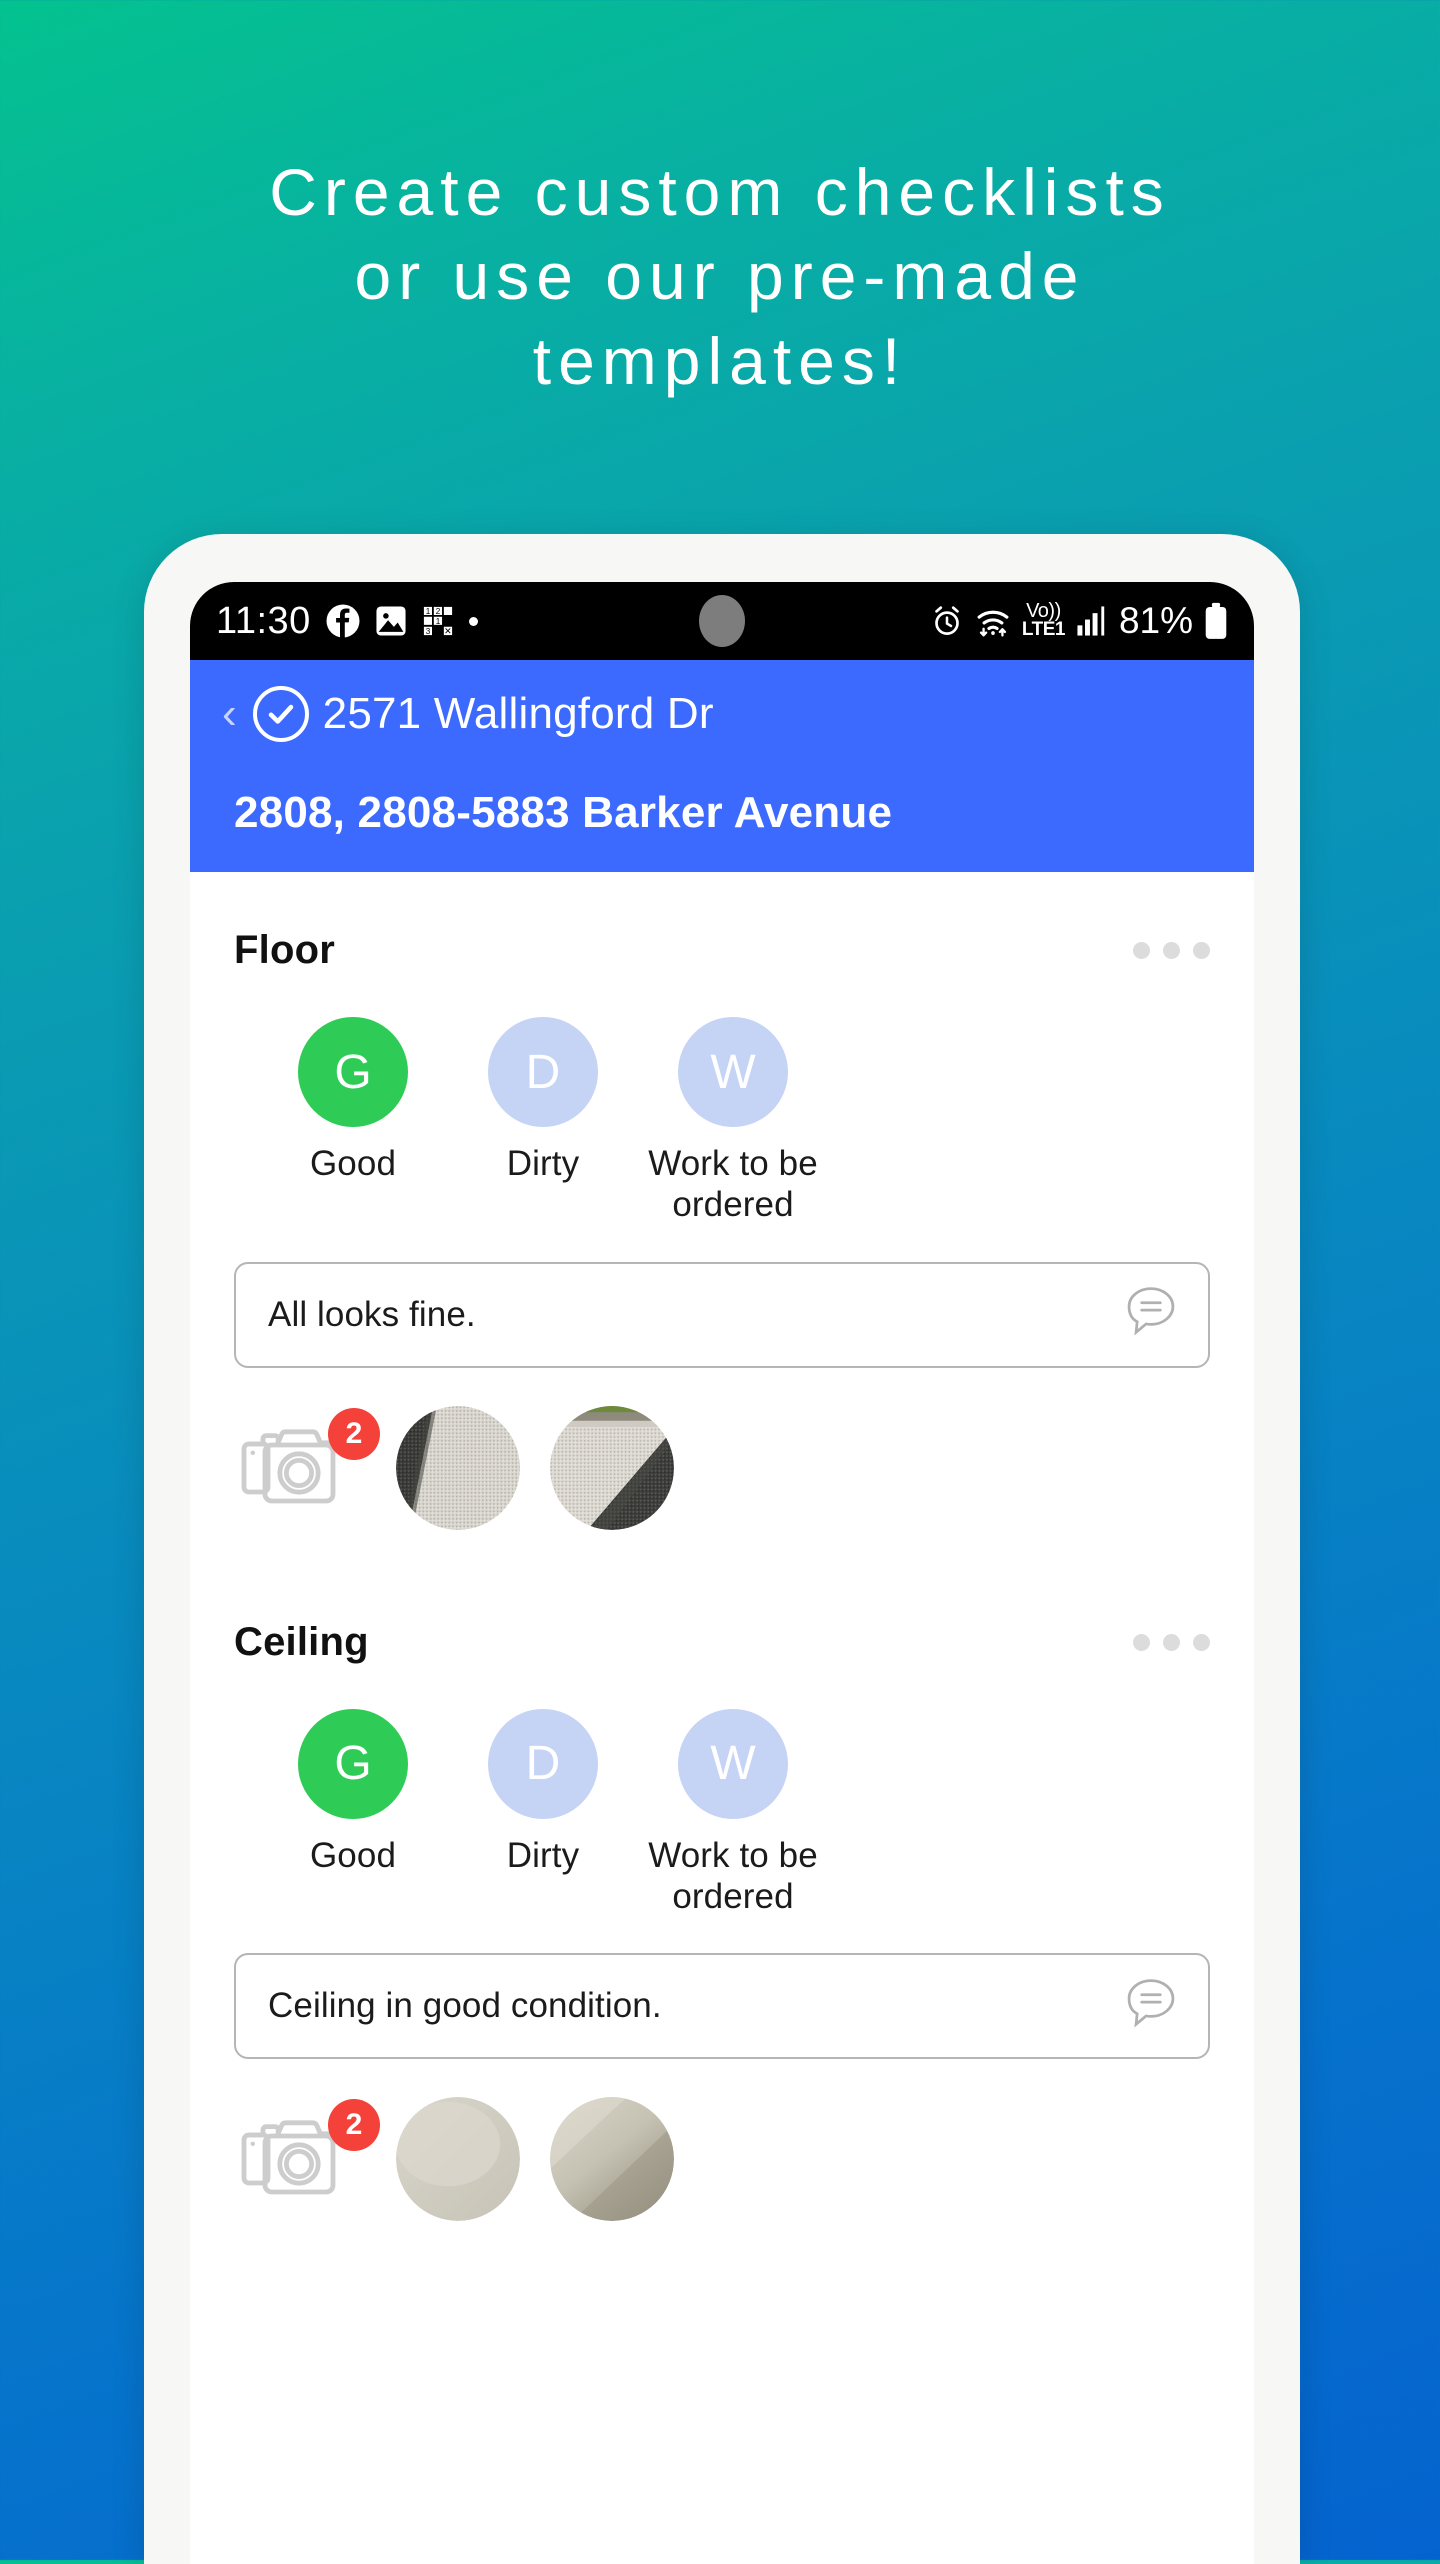  Describe the element at coordinates (465, 2006) in the screenshot. I see `note-value: Ceiling in good condition.` at that location.